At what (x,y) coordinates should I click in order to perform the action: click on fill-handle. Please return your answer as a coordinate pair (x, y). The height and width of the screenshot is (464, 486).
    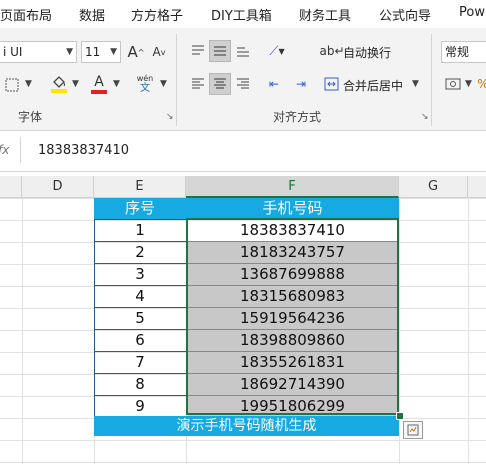
    Looking at the image, I should click on (400, 416).